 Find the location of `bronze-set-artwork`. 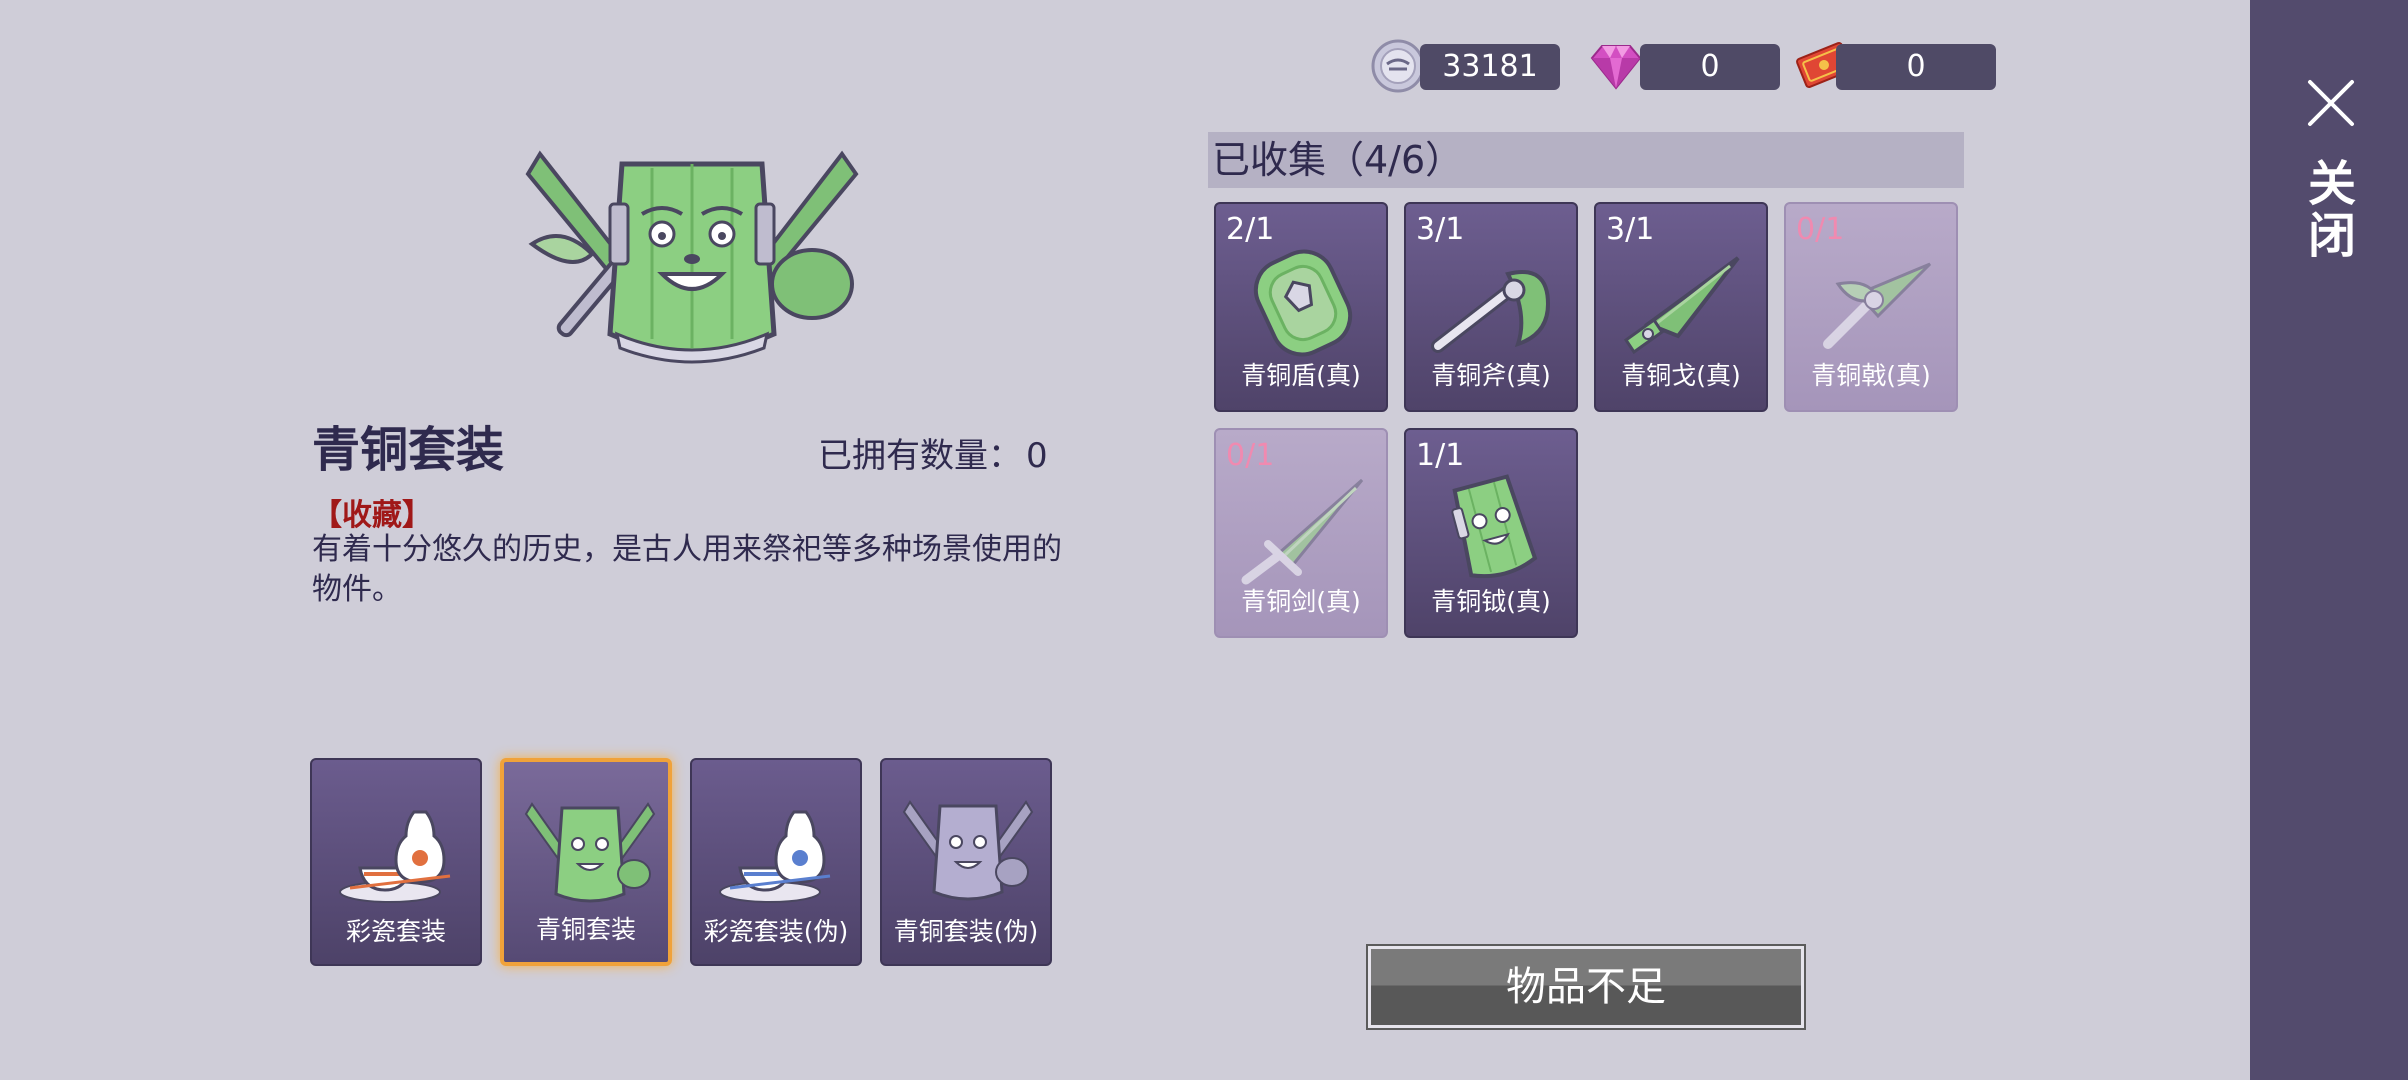

bronze-set-artwork is located at coordinates (692, 257).